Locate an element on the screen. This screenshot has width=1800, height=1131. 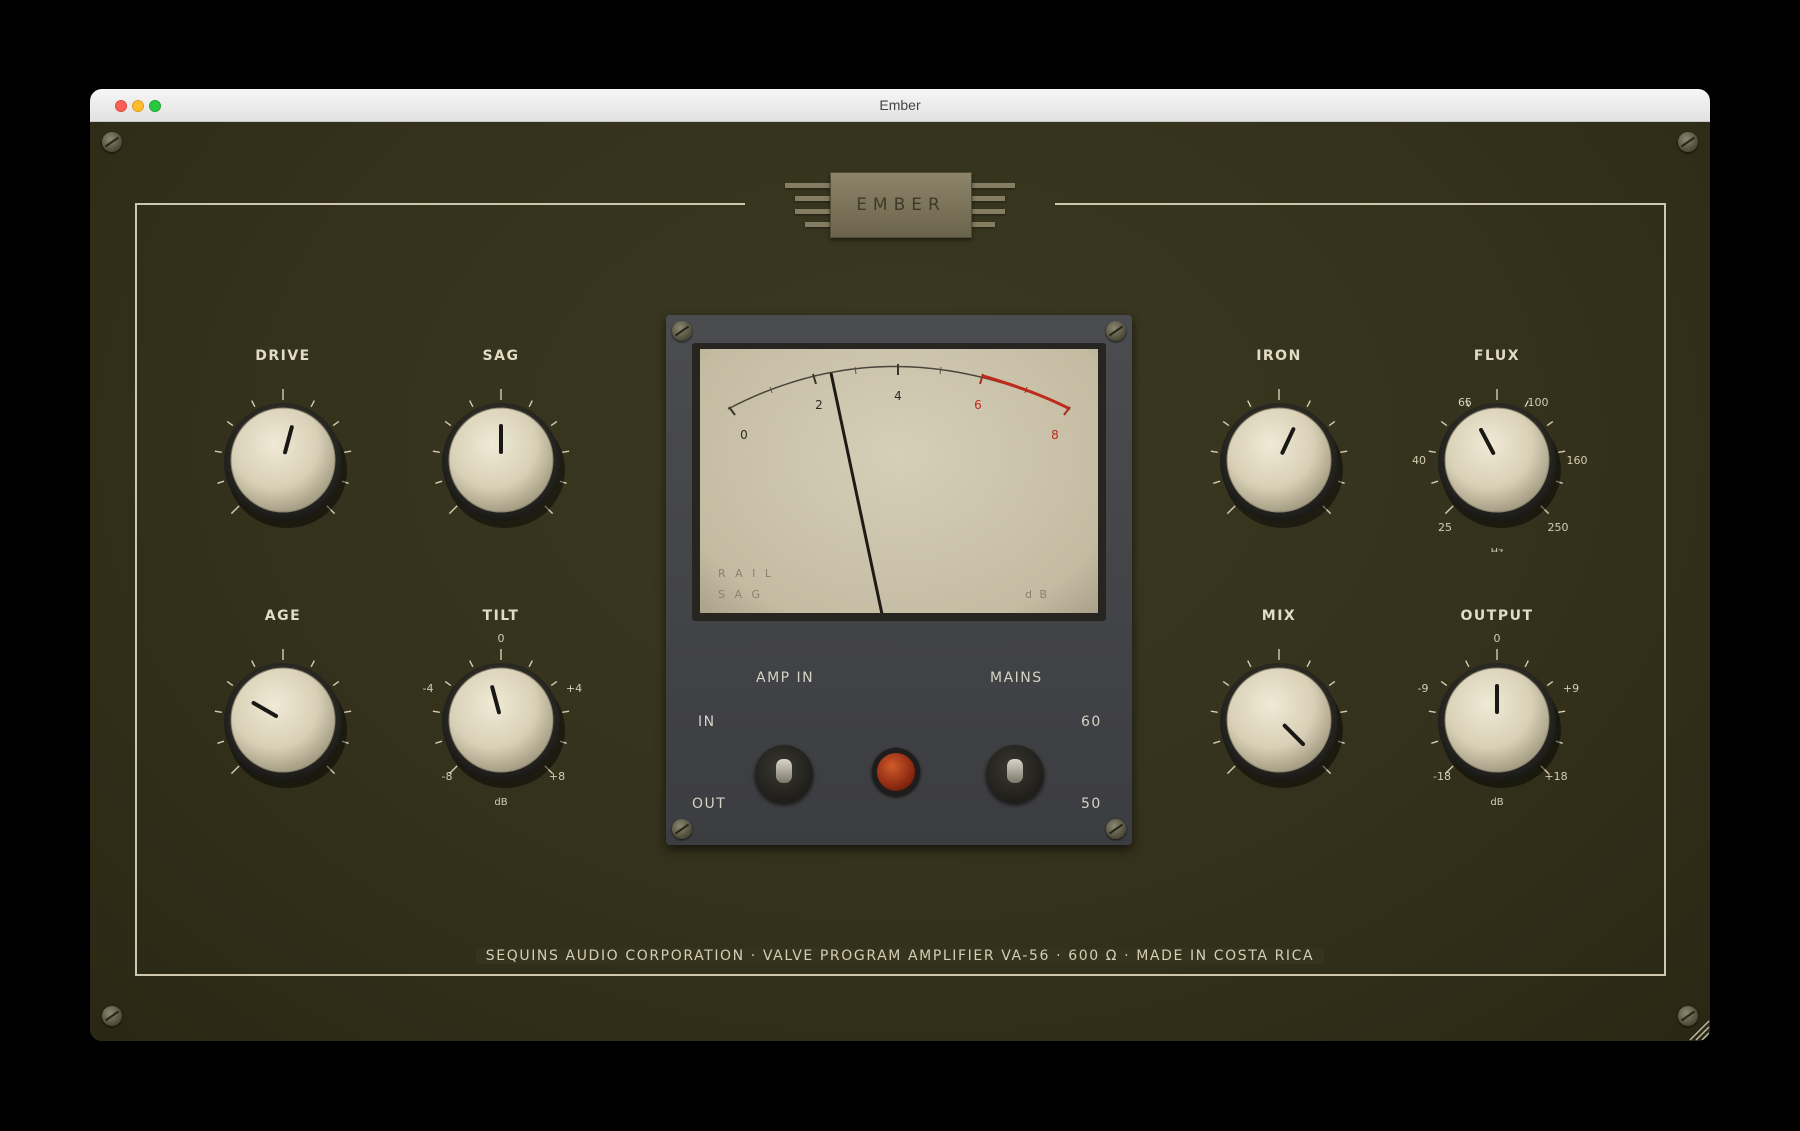
output-scale-bottom-right: +18 is located at coordinates (1555, 776).